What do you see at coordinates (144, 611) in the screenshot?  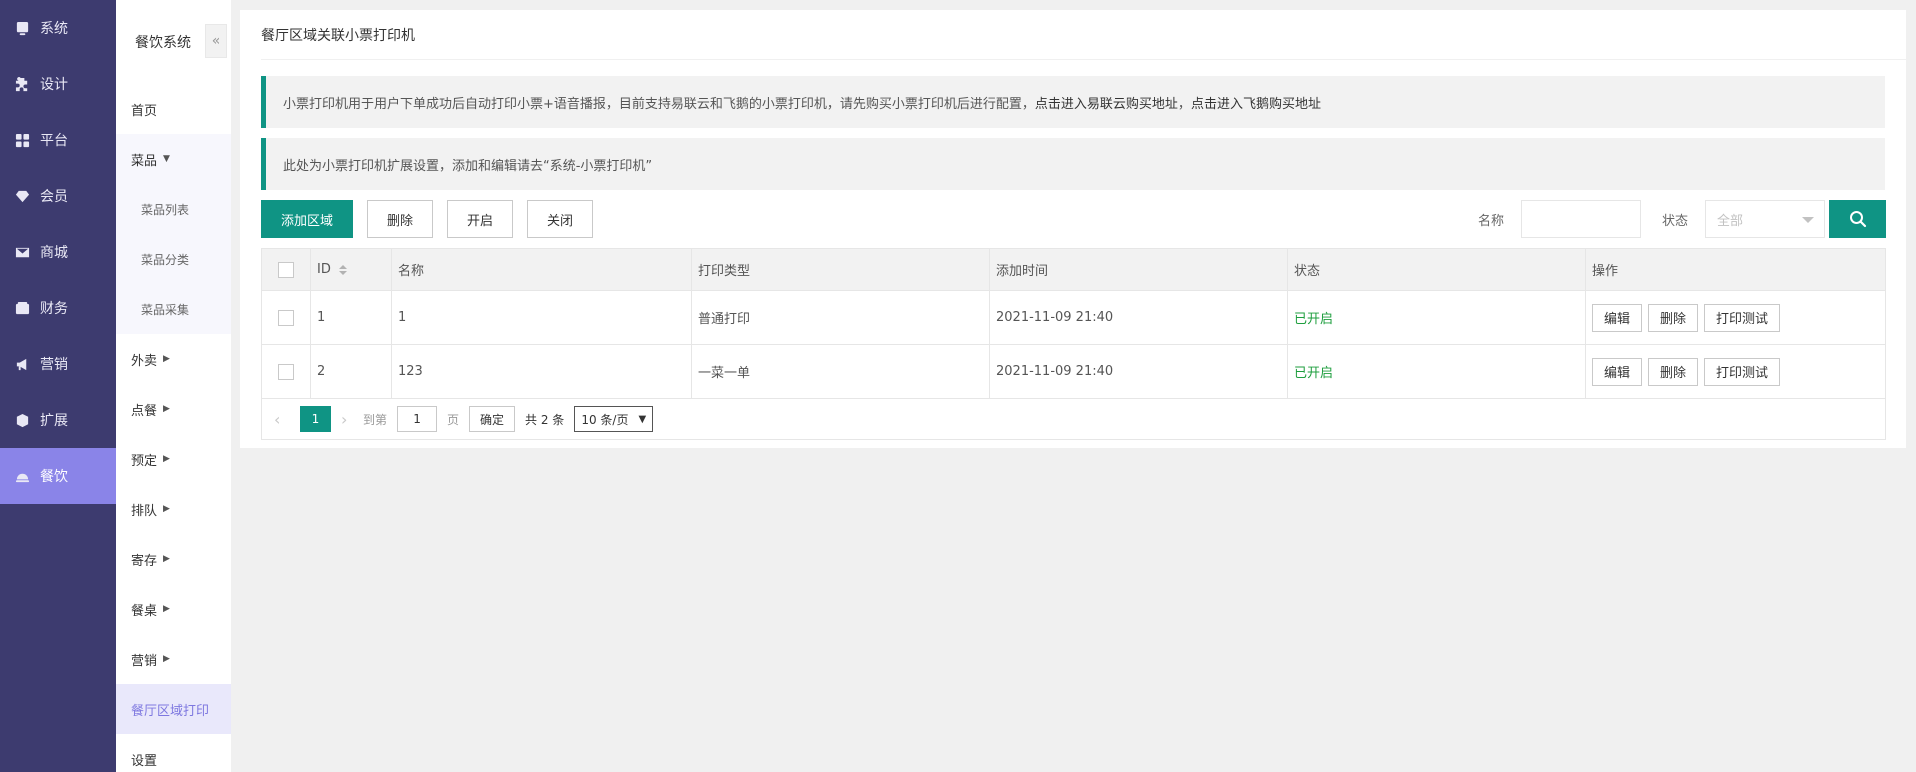 I see `sub-item-label: 餐桌` at bounding box center [144, 611].